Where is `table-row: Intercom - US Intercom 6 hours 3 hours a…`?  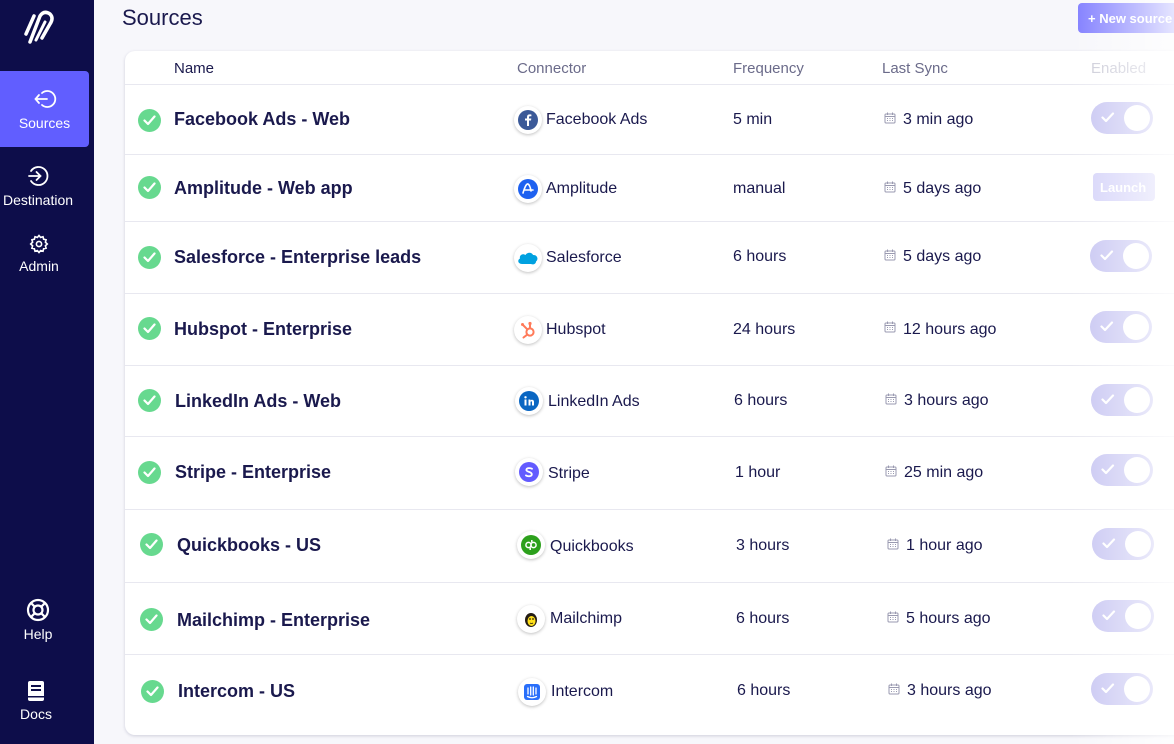 table-row: Intercom - US Intercom 6 hours 3 hours a… is located at coordinates (649, 695).